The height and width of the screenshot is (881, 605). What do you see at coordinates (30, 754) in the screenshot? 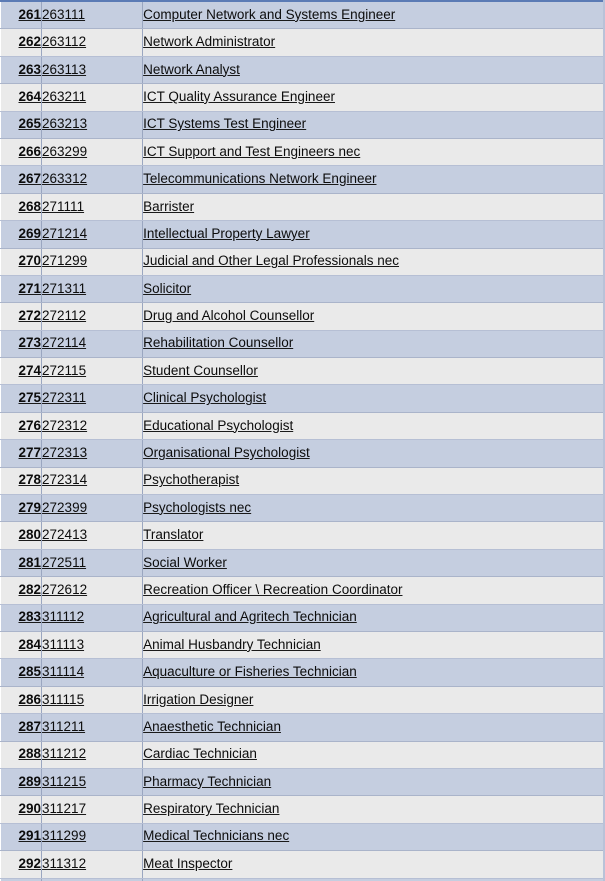
I see `row-index-value: 288` at bounding box center [30, 754].